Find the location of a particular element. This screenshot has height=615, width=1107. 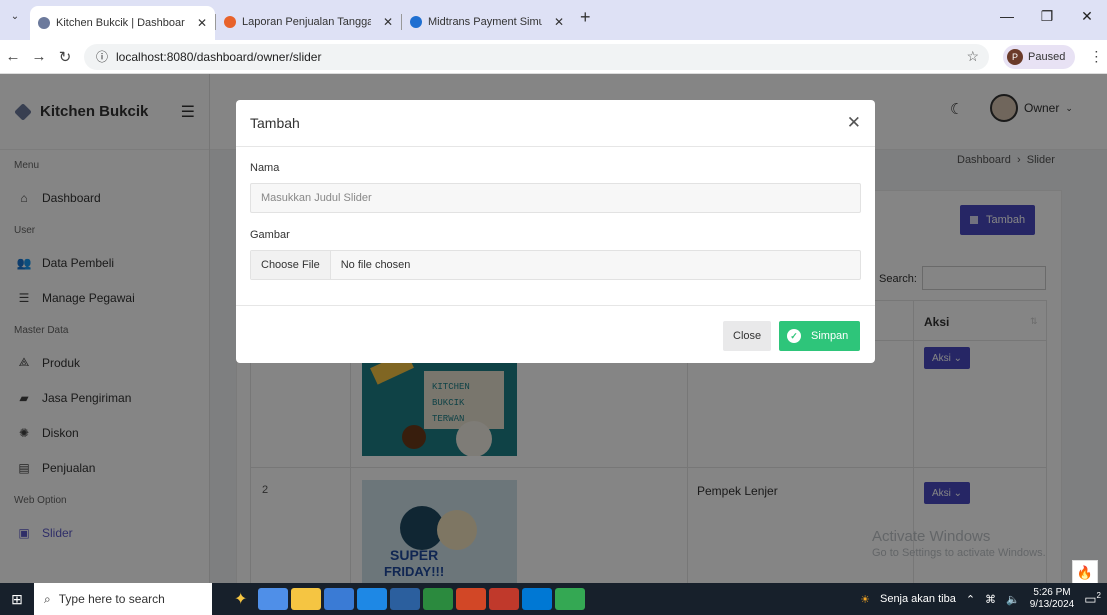

taskbar-search-placeholder: Type here to search is located at coordinates (111, 599).